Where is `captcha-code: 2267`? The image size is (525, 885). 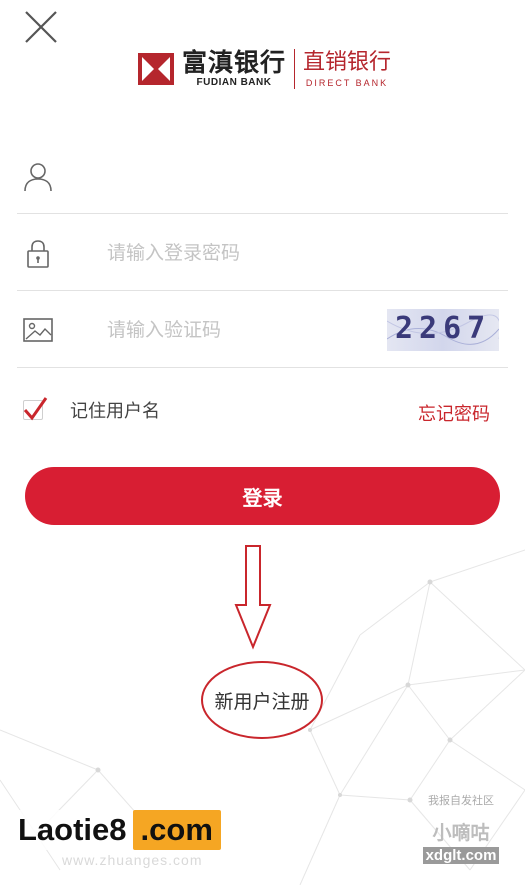 captcha-code: 2267 is located at coordinates (443, 328).